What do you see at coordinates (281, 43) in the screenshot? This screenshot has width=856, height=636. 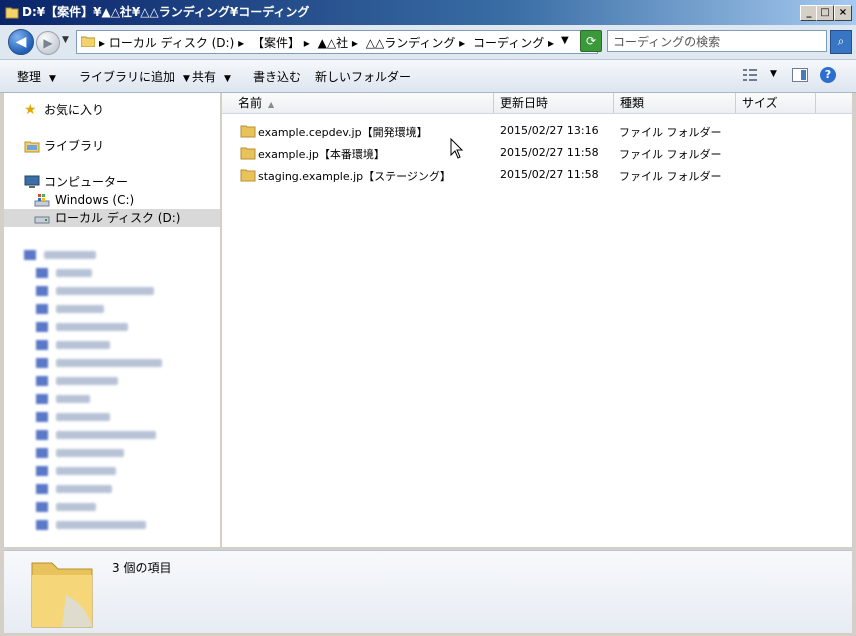 I see `breadcrumb-anken: 【案件】 ▸` at bounding box center [281, 43].